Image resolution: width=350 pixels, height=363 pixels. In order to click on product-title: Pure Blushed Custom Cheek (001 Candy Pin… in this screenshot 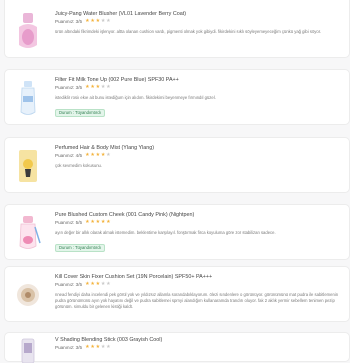, I will do `click(125, 215)`.